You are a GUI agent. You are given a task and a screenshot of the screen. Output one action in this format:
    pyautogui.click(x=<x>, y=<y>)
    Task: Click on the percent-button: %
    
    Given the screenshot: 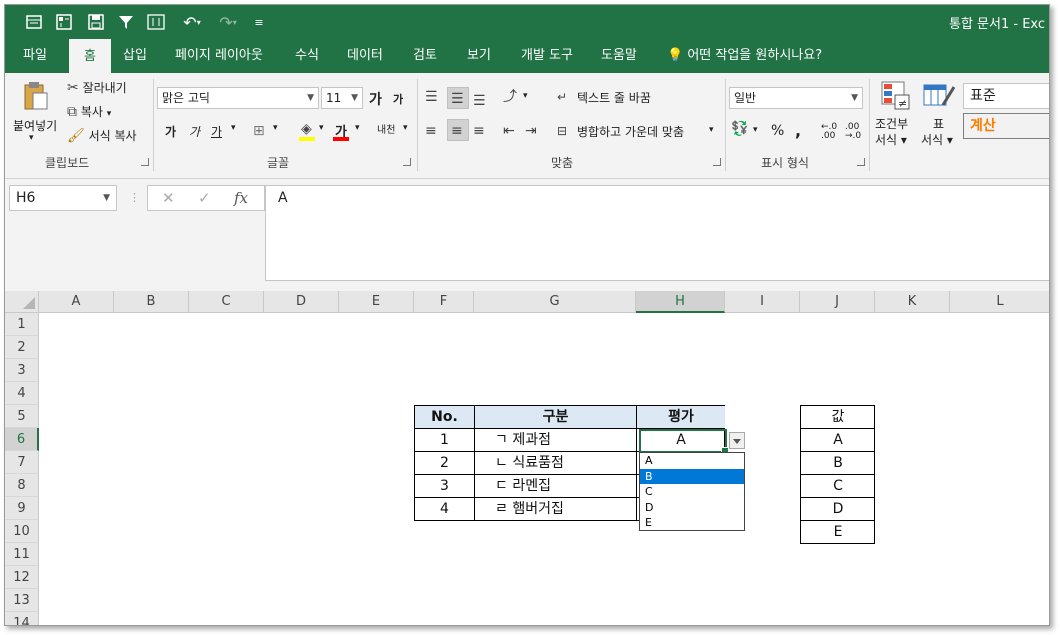 What is the action you would take?
    pyautogui.click(x=777, y=131)
    